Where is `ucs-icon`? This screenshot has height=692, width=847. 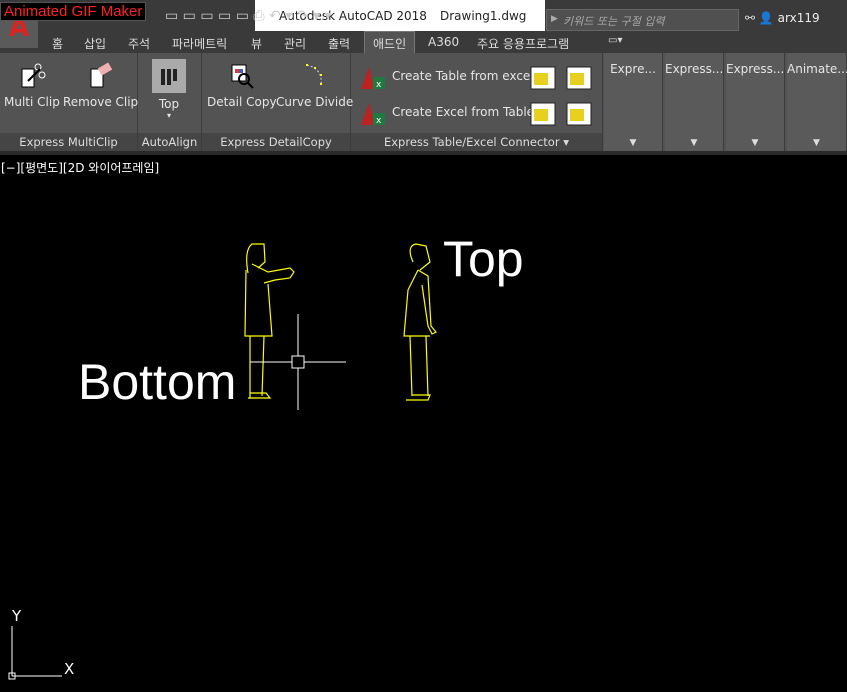 ucs-icon is located at coordinates (35, 653).